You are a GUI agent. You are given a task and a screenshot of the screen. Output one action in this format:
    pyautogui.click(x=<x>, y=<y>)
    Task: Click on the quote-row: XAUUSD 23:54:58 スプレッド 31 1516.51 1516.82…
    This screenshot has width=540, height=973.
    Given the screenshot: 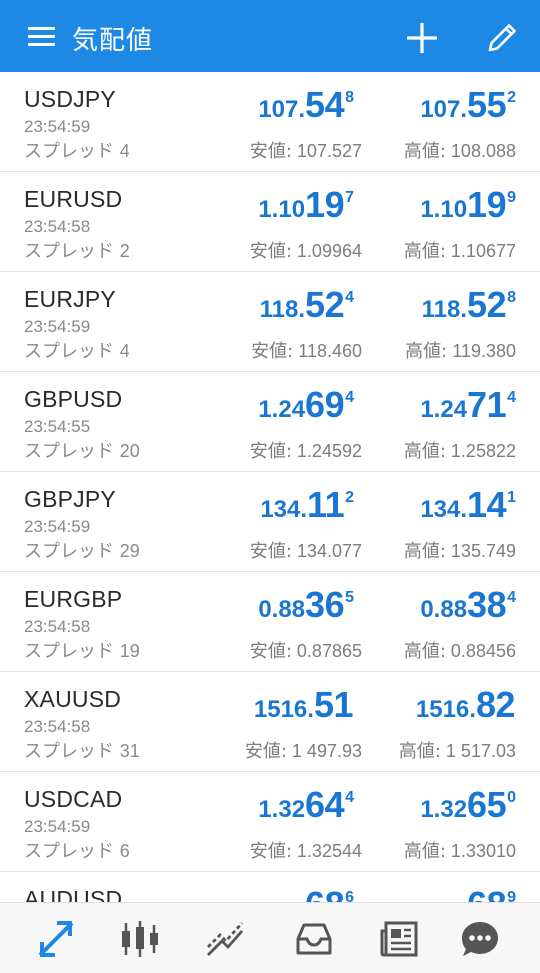 What is the action you would take?
    pyautogui.click(x=270, y=722)
    